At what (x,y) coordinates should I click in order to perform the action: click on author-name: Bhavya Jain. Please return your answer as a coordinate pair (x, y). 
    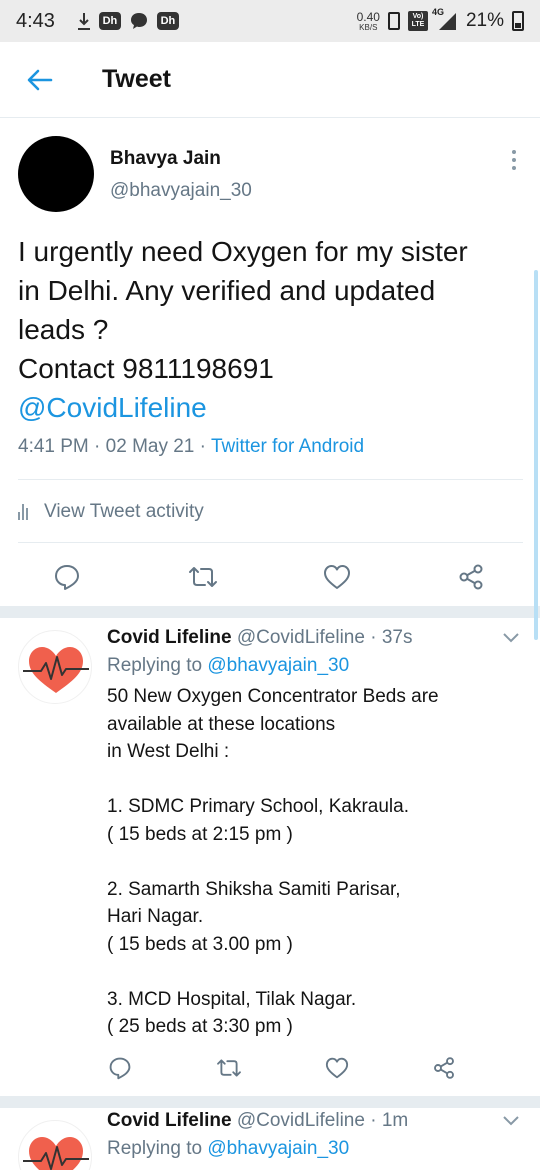
    Looking at the image, I should click on (165, 159).